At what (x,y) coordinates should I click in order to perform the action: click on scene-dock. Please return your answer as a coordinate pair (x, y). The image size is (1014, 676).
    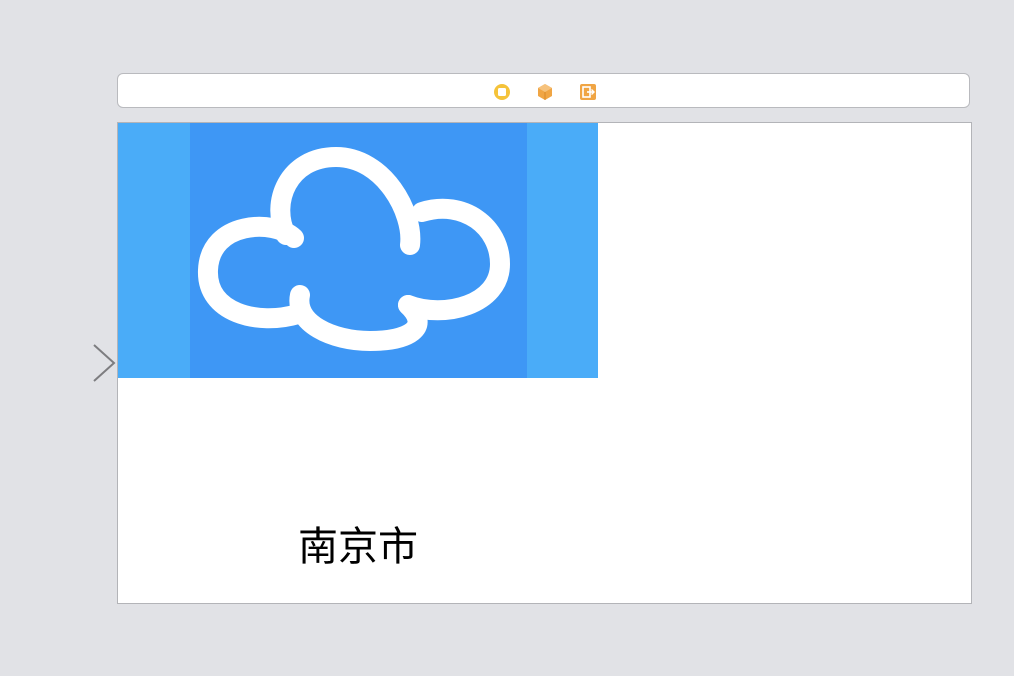
    Looking at the image, I should click on (543, 90).